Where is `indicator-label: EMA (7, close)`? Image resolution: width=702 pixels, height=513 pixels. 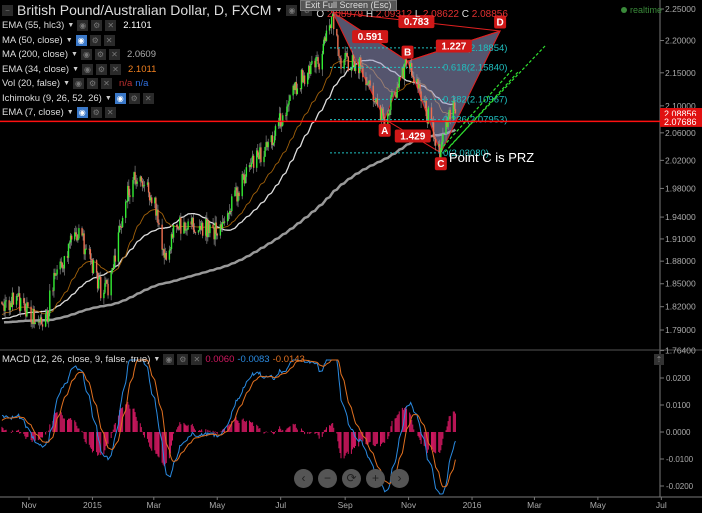
indicator-label: EMA (7, close) is located at coordinates (33, 112).